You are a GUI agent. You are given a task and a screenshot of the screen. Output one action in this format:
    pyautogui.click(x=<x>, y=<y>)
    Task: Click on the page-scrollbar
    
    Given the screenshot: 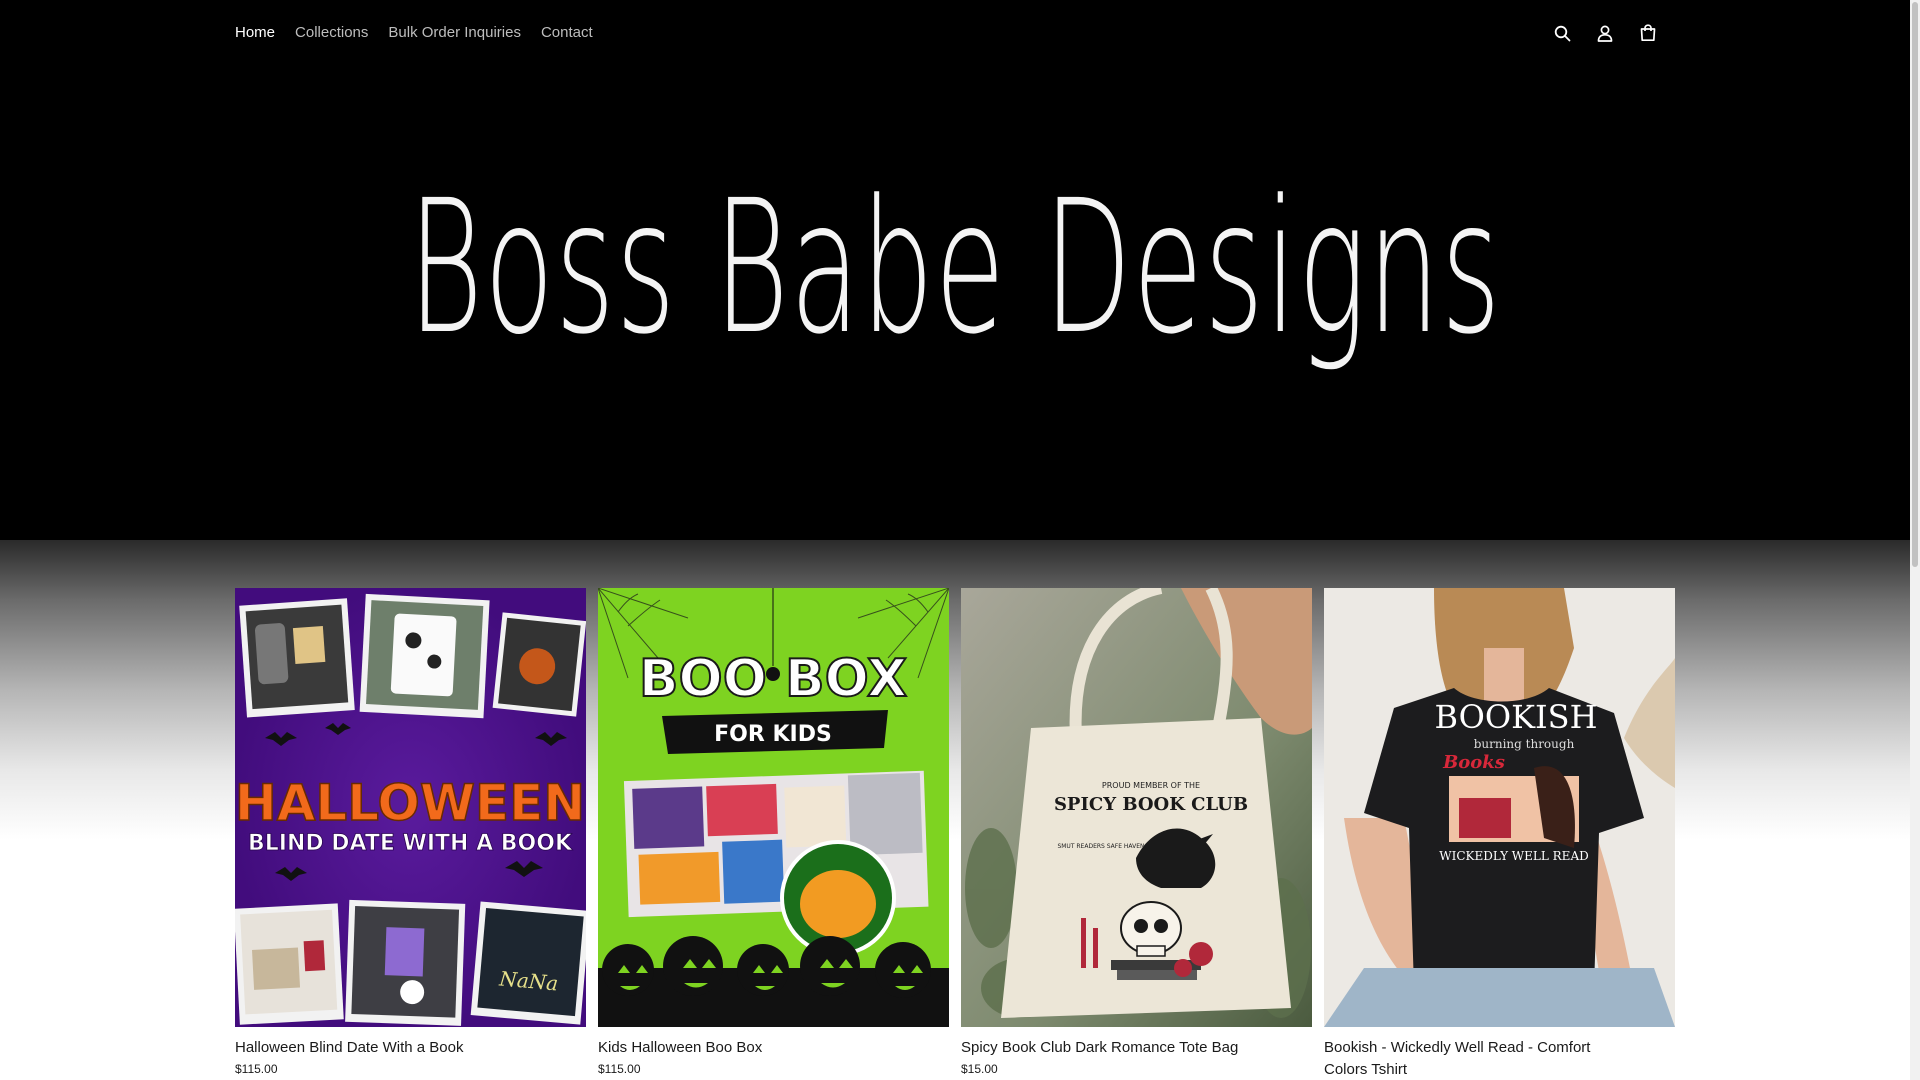 What is the action you would take?
    pyautogui.click(x=1915, y=540)
    